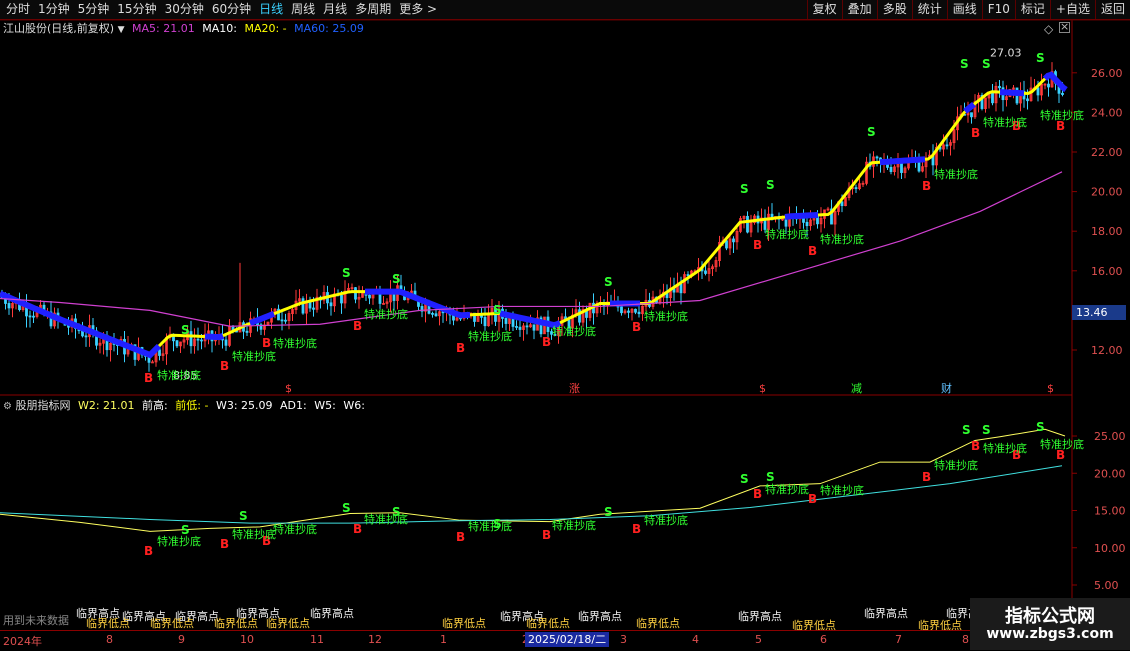 The height and width of the screenshot is (651, 1130). Describe the element at coordinates (1110, 436) in the screenshot. I see `indicator-y-tick-label: 25.00` at that location.